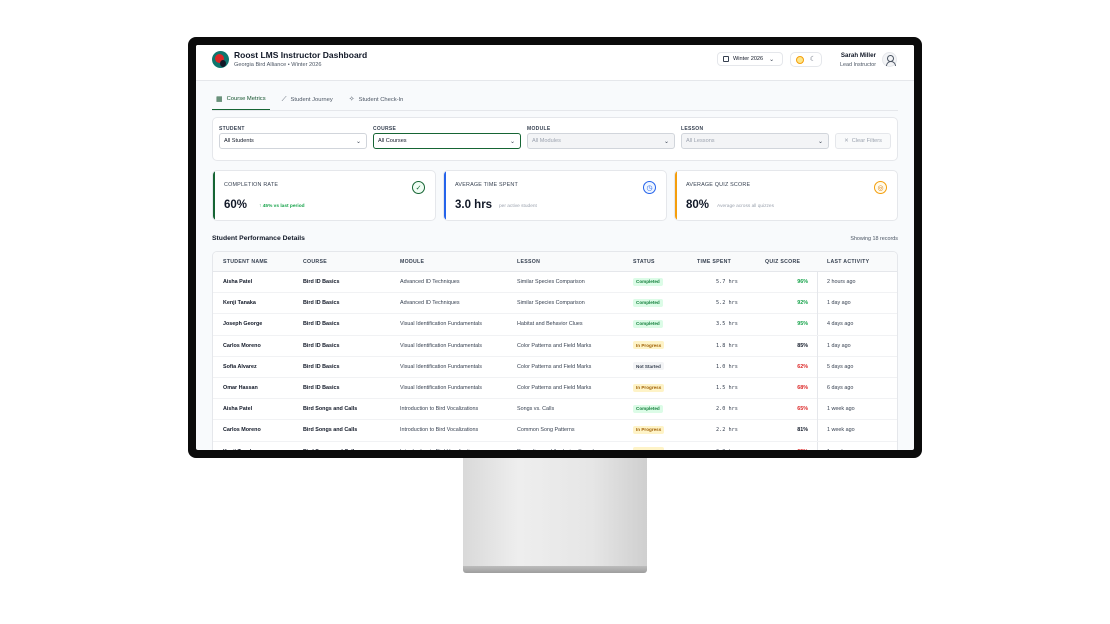 This screenshot has width=1110, height=624. What do you see at coordinates (474, 205) in the screenshot?
I see `average-time-value: 3.0 hrs` at bounding box center [474, 205].